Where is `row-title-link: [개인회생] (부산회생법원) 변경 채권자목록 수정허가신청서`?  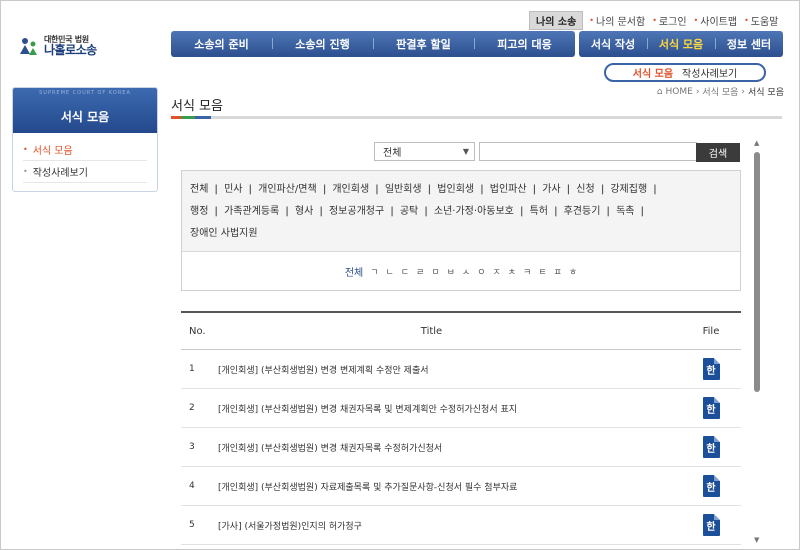 row-title-link: [개인회생] (부산회생법원) 변경 채권자목록 수정허가신청서 is located at coordinates (448, 447).